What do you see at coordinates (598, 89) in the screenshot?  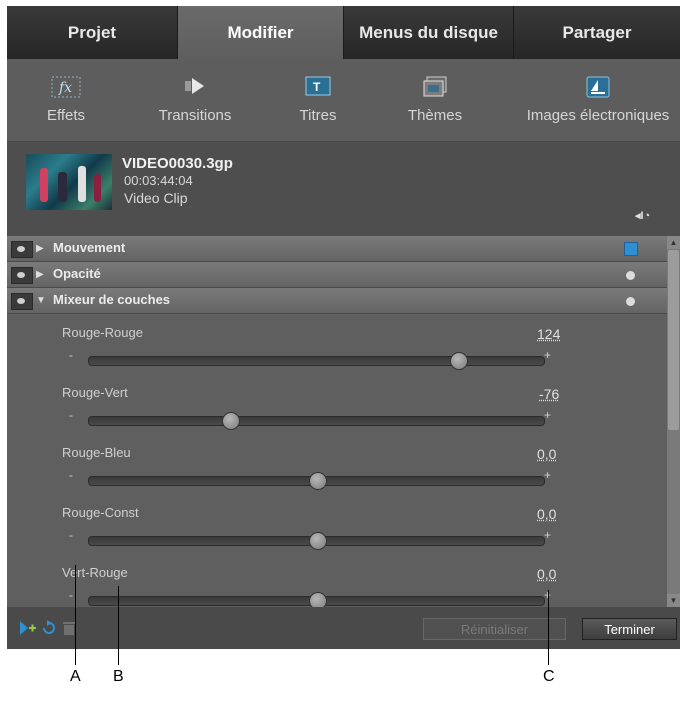 I see `clip-art-icon` at bounding box center [598, 89].